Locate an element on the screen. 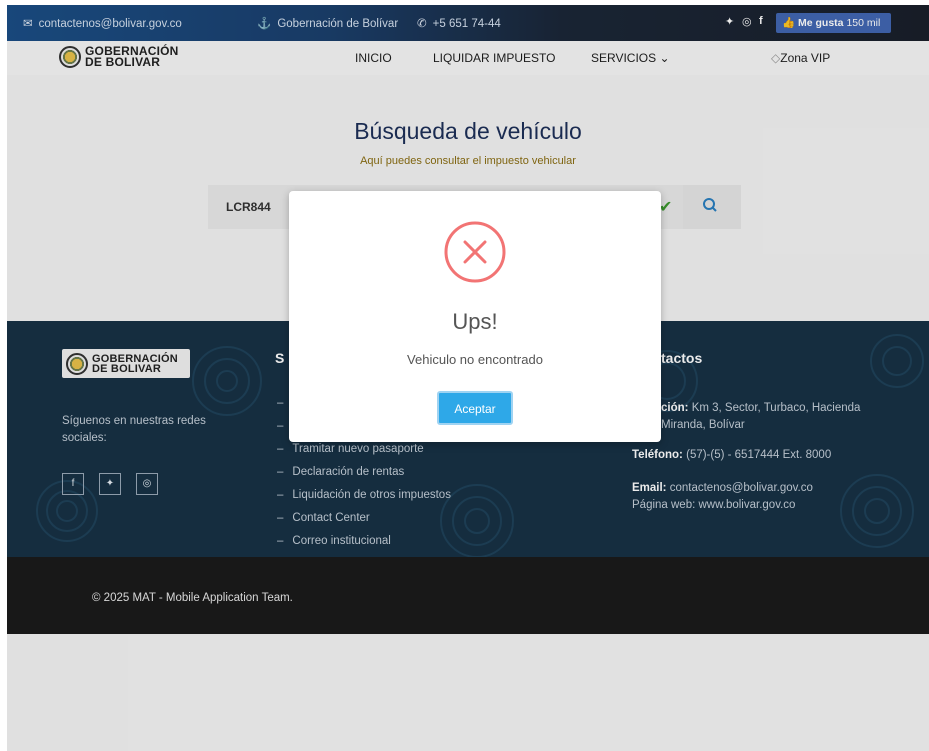  error-x-icon is located at coordinates (475, 252).